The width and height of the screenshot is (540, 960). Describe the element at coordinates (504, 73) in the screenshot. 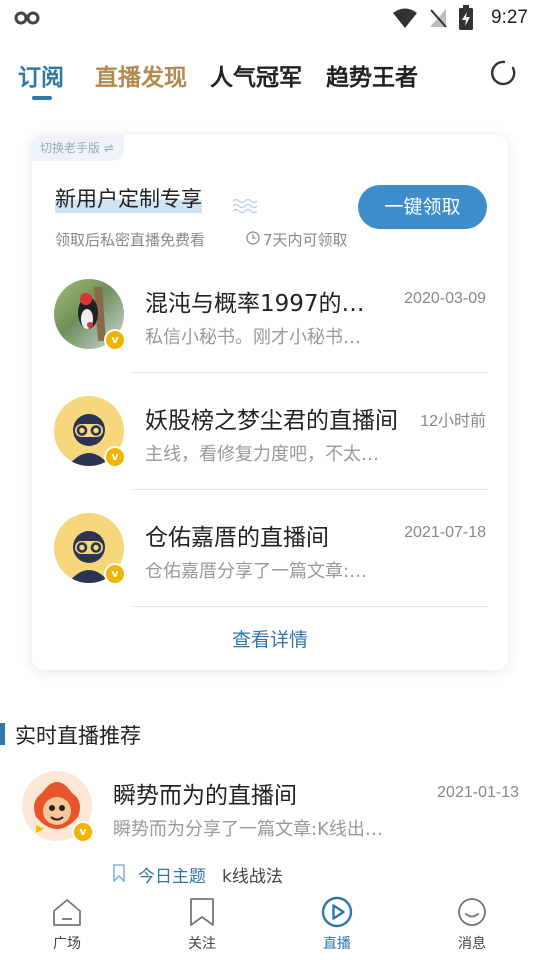

I see `refresh-icon` at that location.